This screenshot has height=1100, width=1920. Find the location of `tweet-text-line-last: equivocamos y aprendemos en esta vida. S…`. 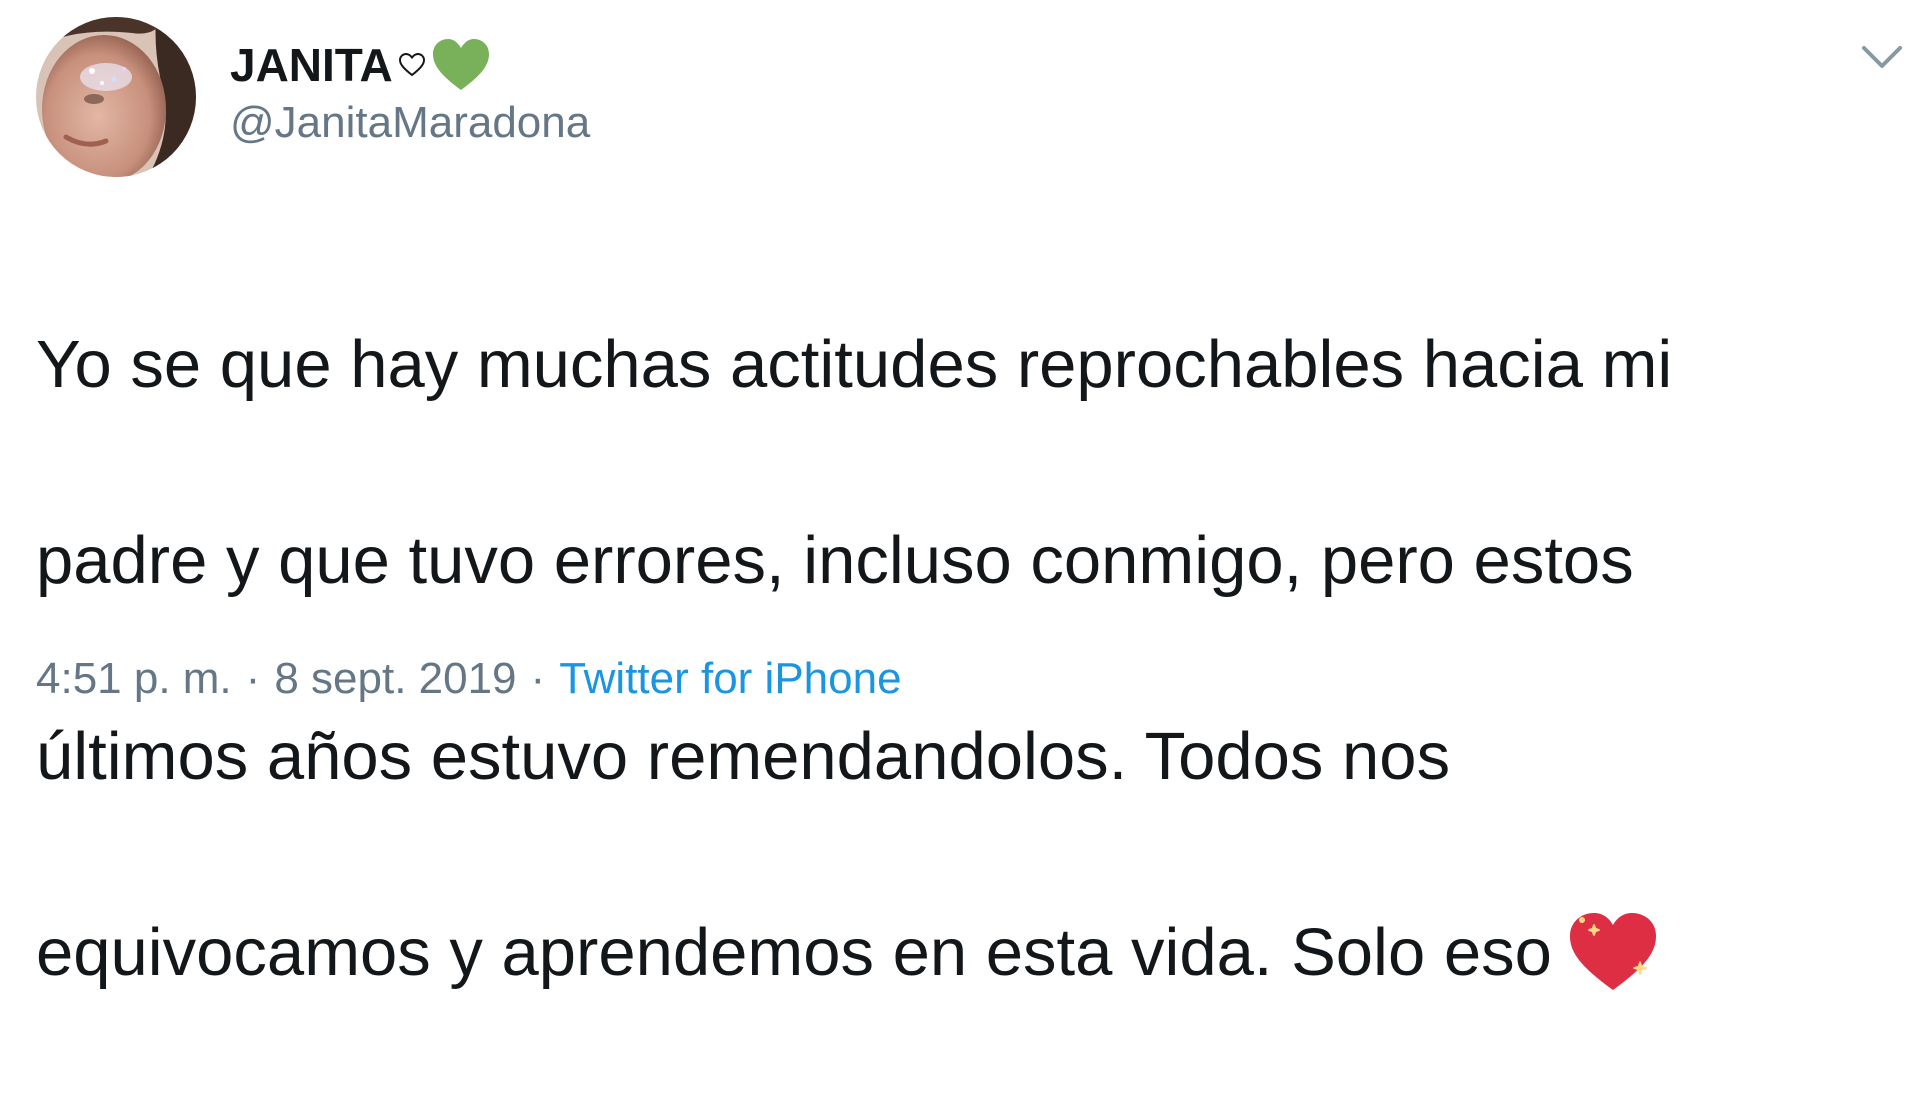

tweet-text-line-last: equivocamos y aprendemos en esta vida. S… is located at coordinates (966, 953).